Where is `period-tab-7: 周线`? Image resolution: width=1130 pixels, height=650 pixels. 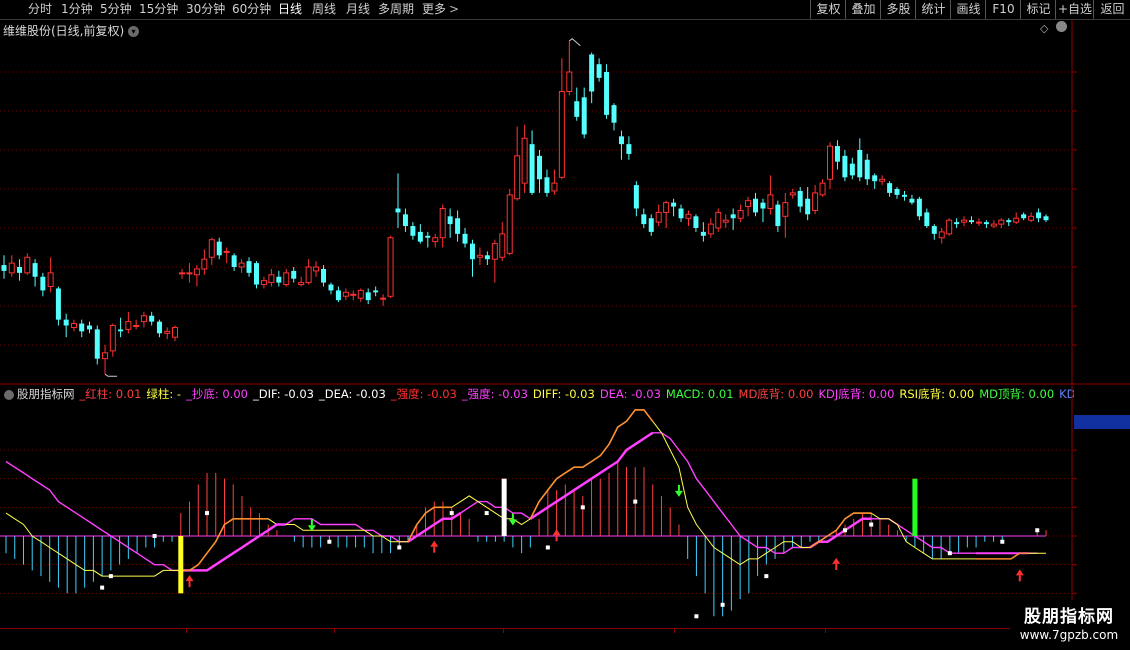 period-tab-7: 周线 is located at coordinates (324, 9).